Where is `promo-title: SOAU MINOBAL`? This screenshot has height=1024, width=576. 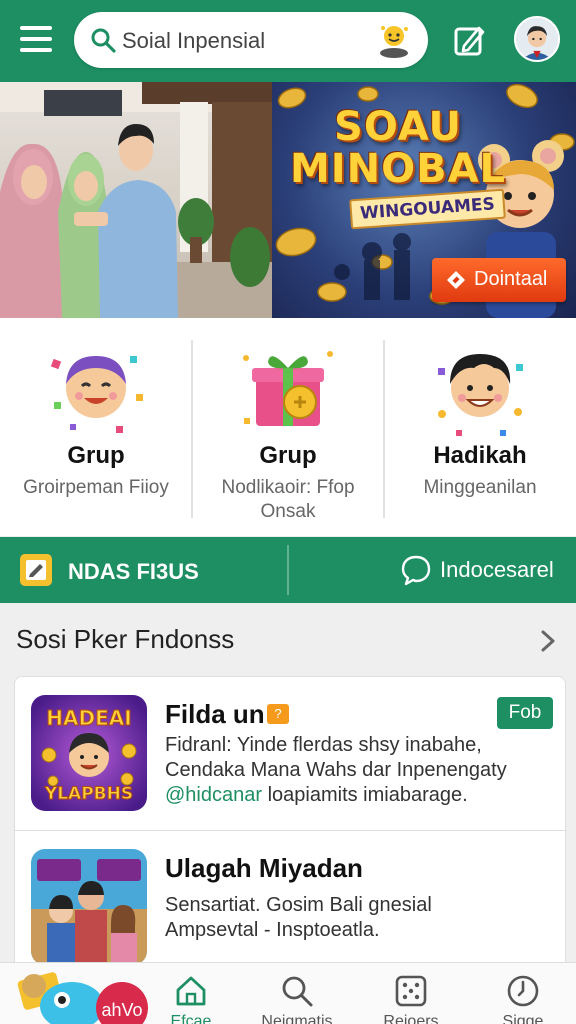 promo-title: SOAU MINOBAL is located at coordinates (398, 148).